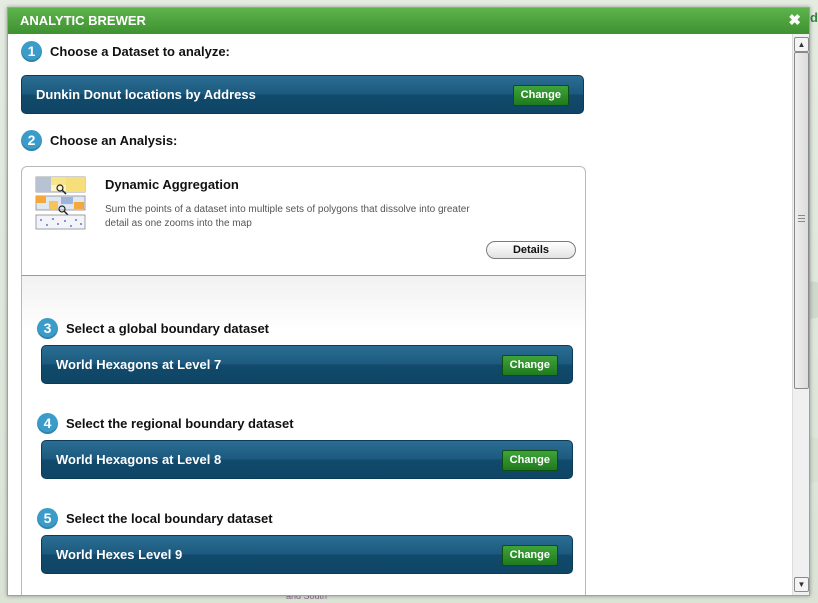 Image resolution: width=818 pixels, height=603 pixels. What do you see at coordinates (529, 555) in the screenshot?
I see `change-local-boundary-button: Change` at bounding box center [529, 555].